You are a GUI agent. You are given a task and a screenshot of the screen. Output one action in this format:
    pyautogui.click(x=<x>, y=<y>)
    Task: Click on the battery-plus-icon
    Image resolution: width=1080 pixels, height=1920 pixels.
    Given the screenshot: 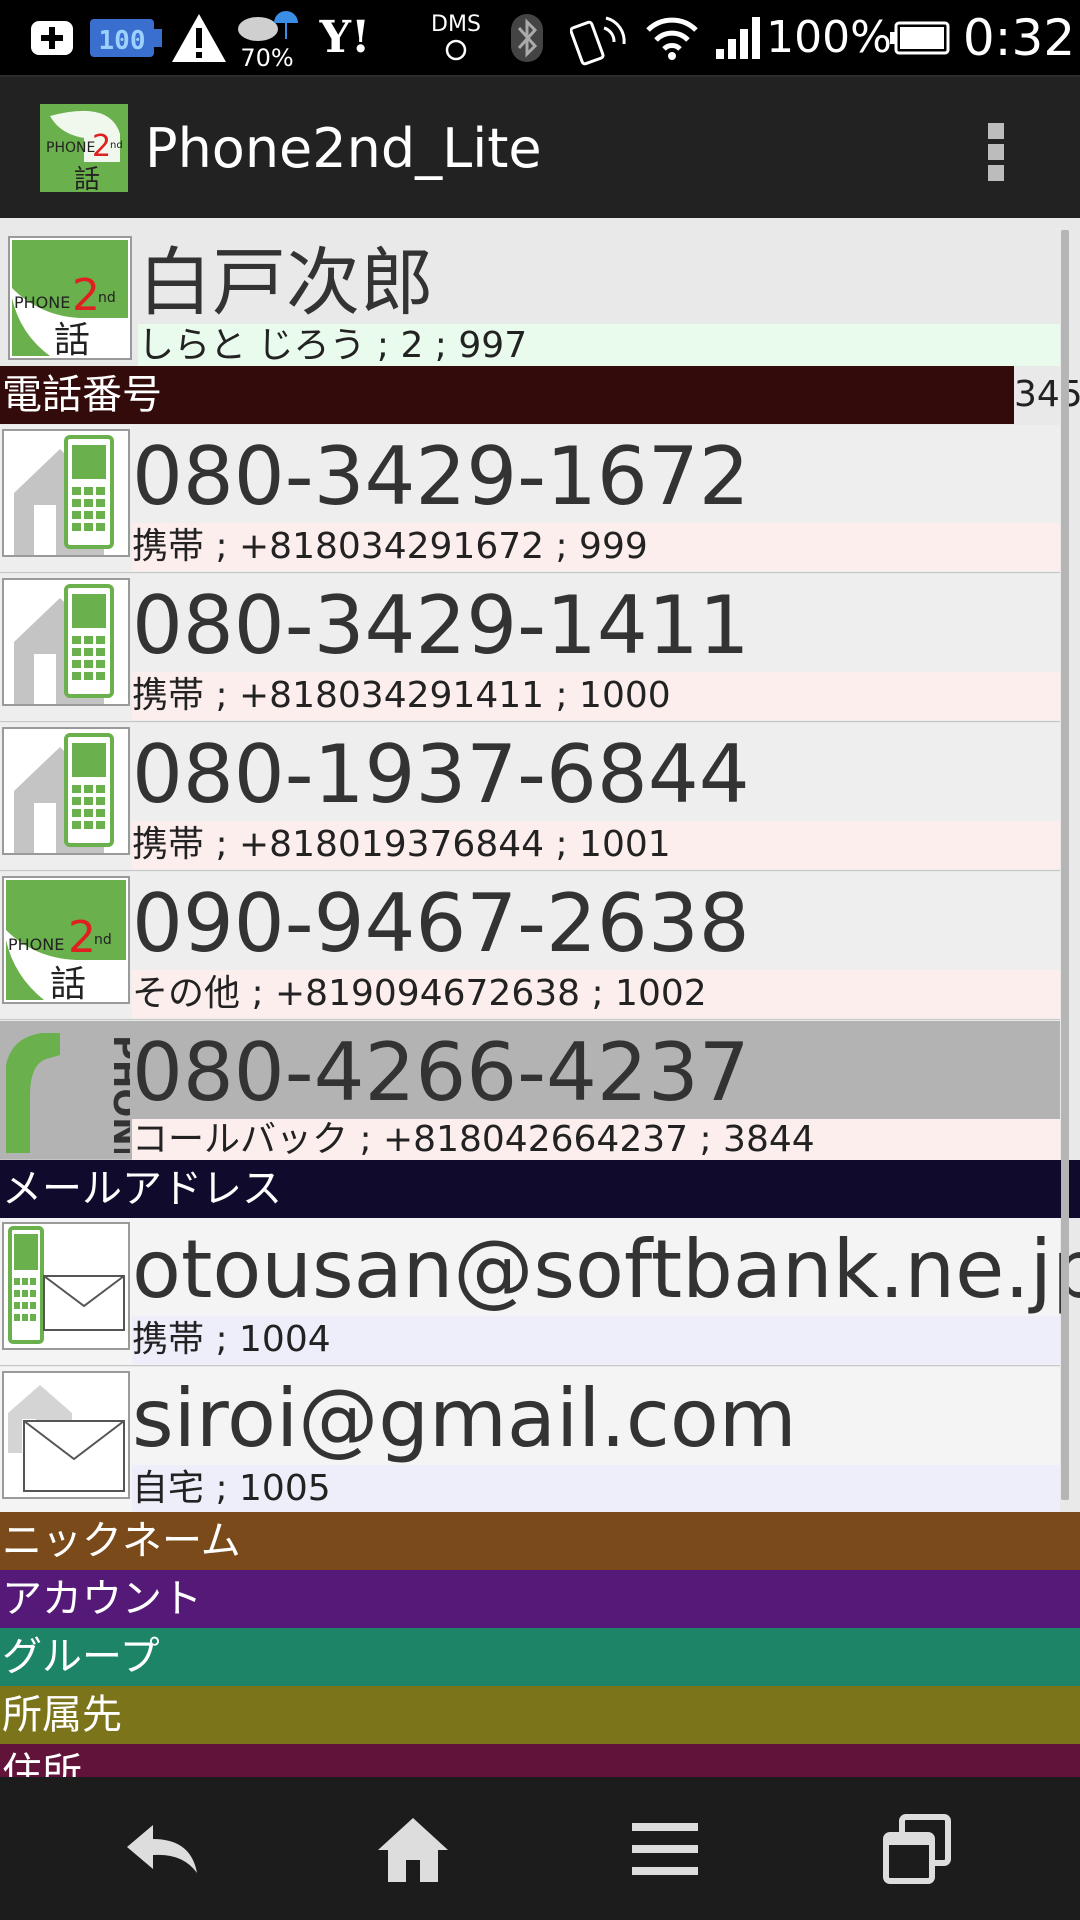 What is the action you would take?
    pyautogui.click(x=52, y=37)
    